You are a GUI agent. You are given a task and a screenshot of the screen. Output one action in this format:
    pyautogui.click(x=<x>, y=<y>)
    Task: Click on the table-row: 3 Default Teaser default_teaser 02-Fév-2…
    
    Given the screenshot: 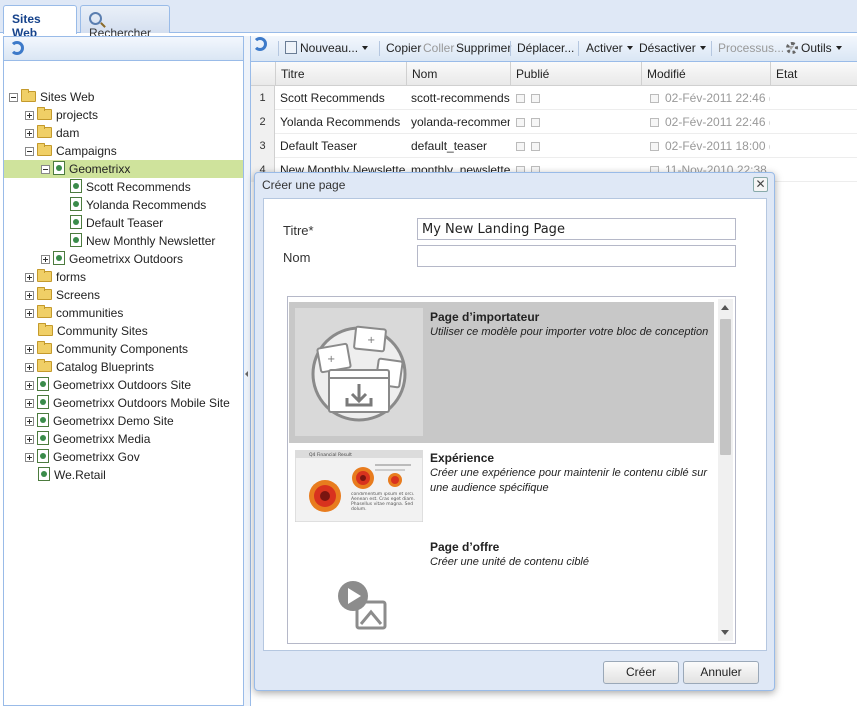 What is the action you would take?
    pyautogui.click(x=554, y=146)
    